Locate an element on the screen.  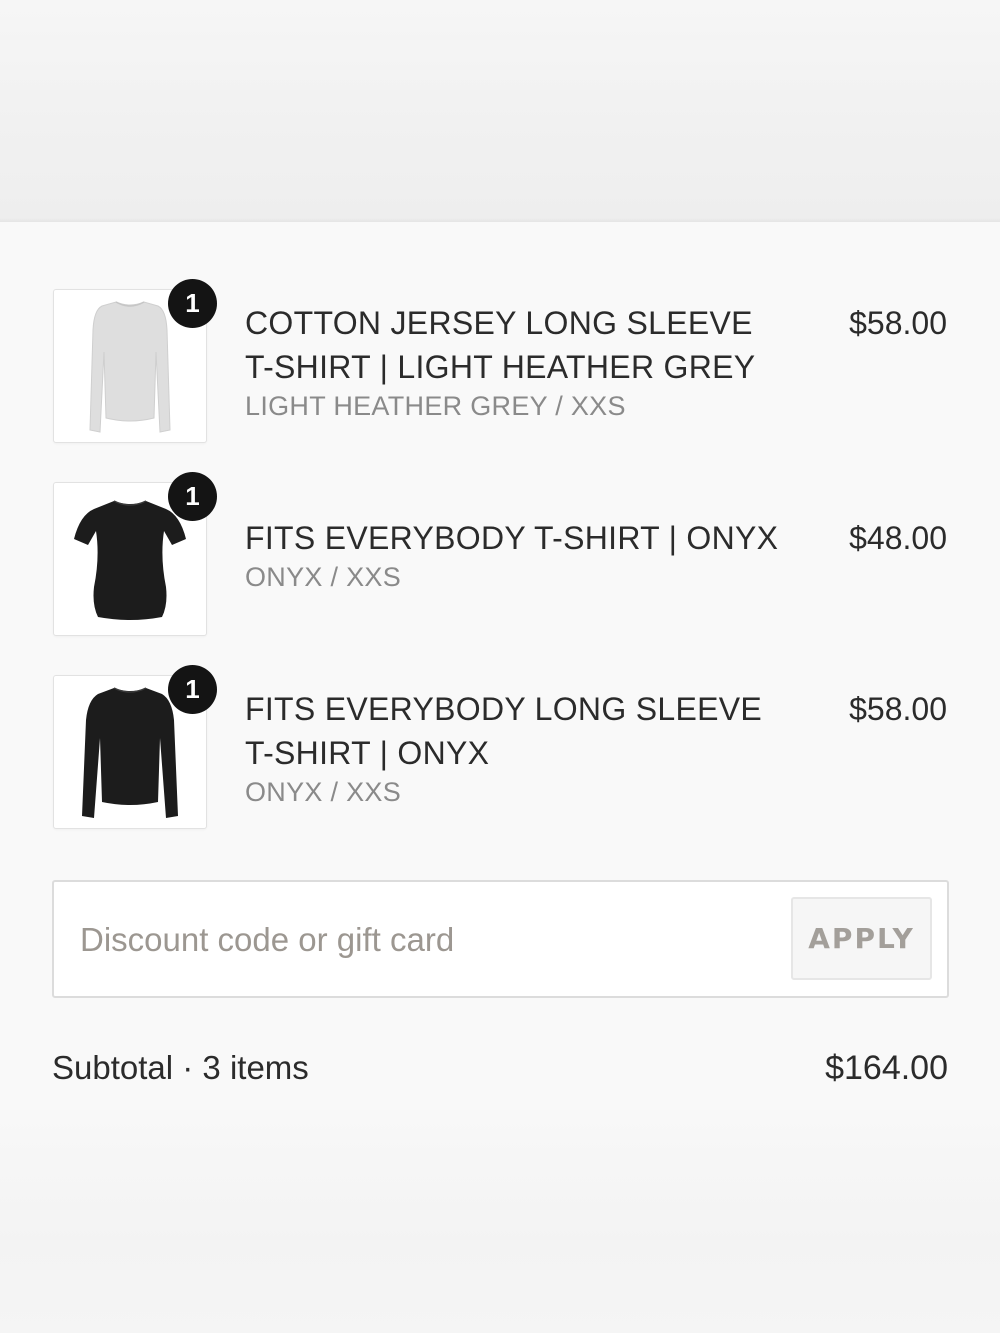
subtotal-row: Subtotal · 3 items $164.00 is located at coordinates (500, 1068).